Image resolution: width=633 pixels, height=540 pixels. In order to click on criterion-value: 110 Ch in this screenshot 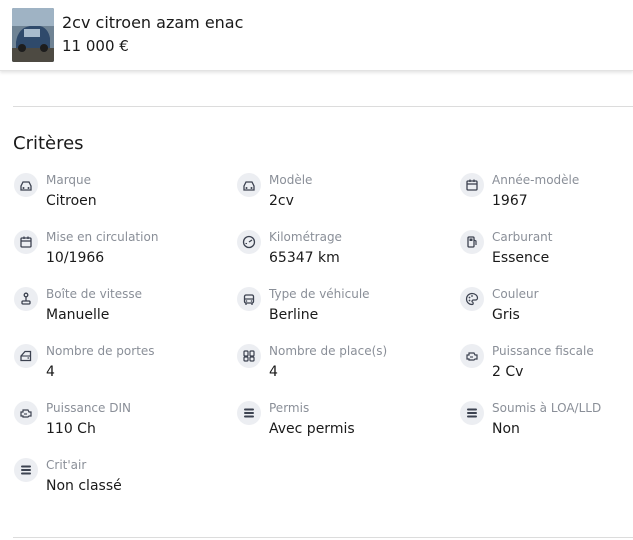, I will do `click(71, 429)`.